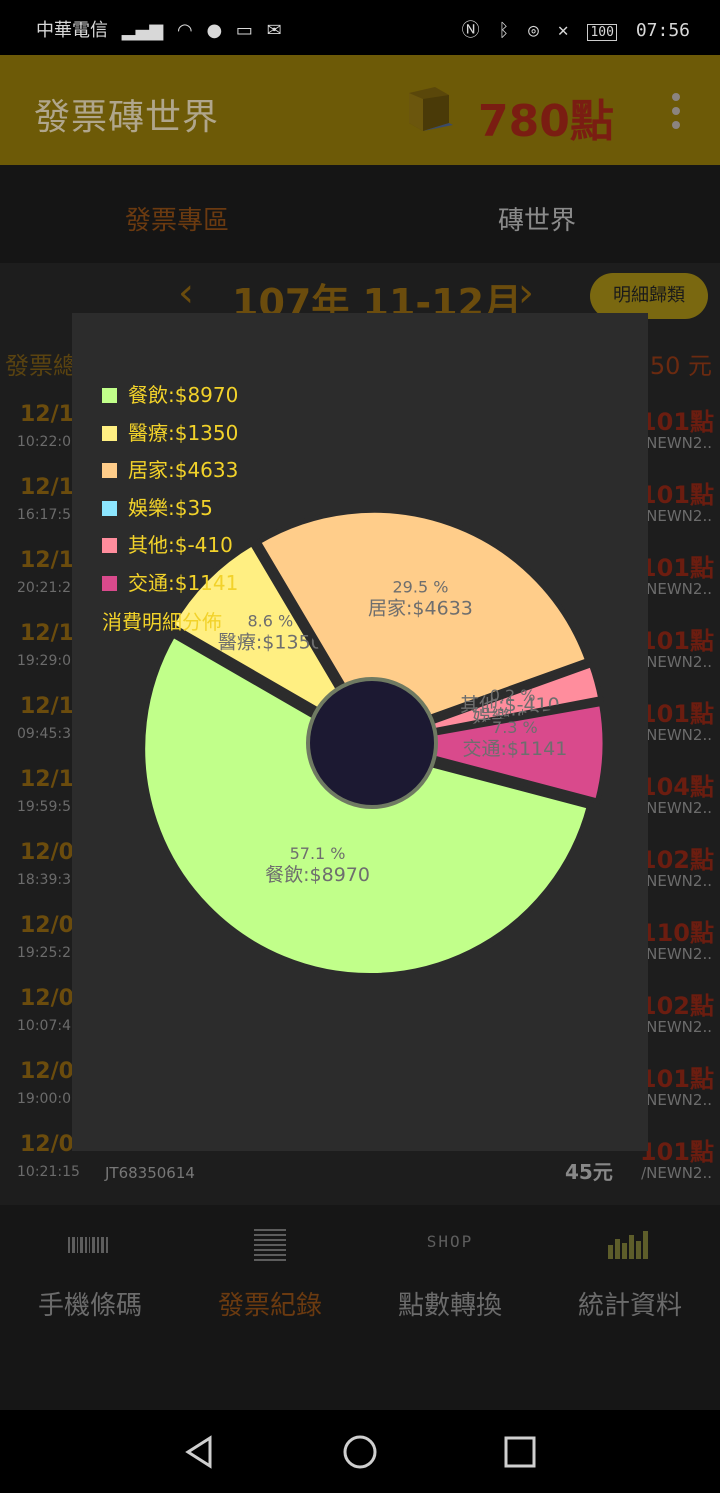 The height and width of the screenshot is (1493, 720). What do you see at coordinates (563, 30) in the screenshot?
I see `mute-icon: ✕` at bounding box center [563, 30].